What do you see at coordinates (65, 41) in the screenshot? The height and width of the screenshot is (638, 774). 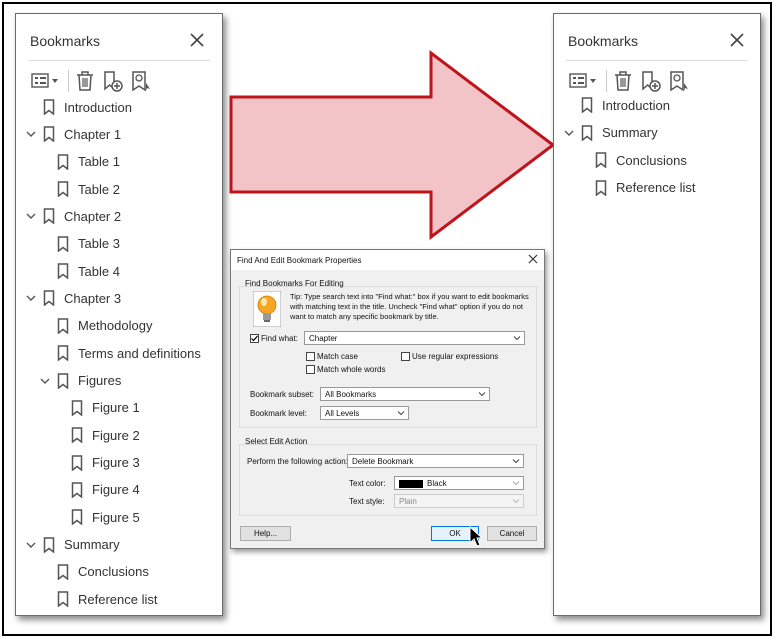 I see `panel-title: Bookmarks` at bounding box center [65, 41].